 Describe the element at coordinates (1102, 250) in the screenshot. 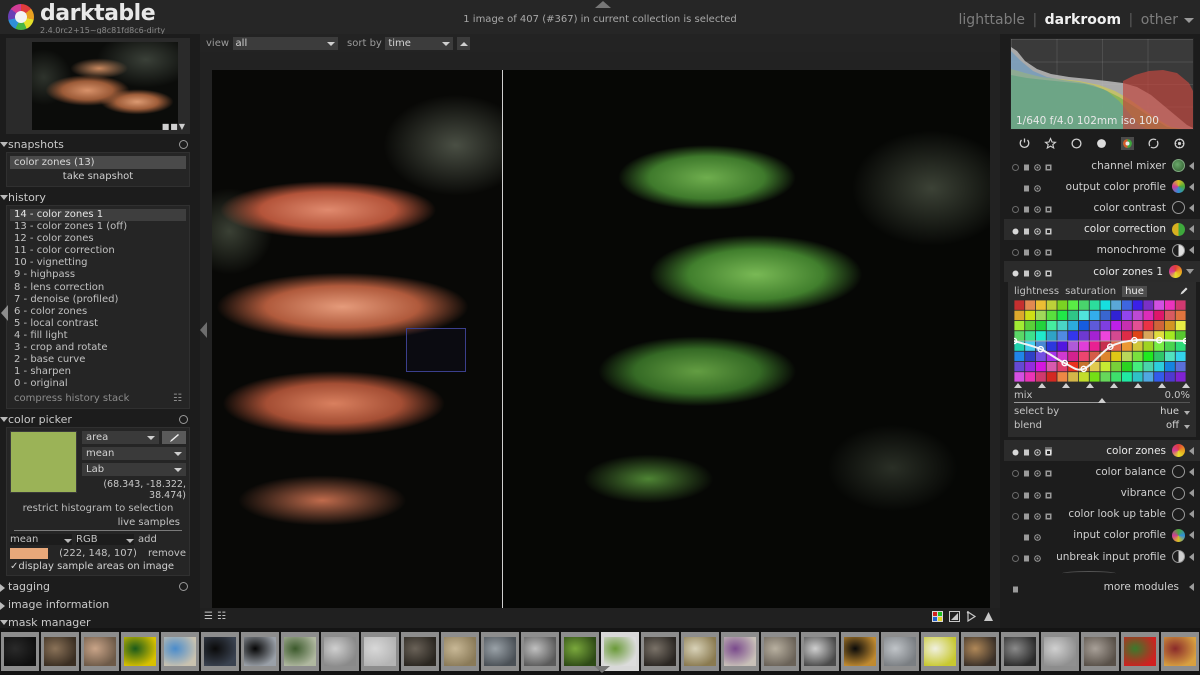

I see `module-row-monochrome: monochrome` at that location.